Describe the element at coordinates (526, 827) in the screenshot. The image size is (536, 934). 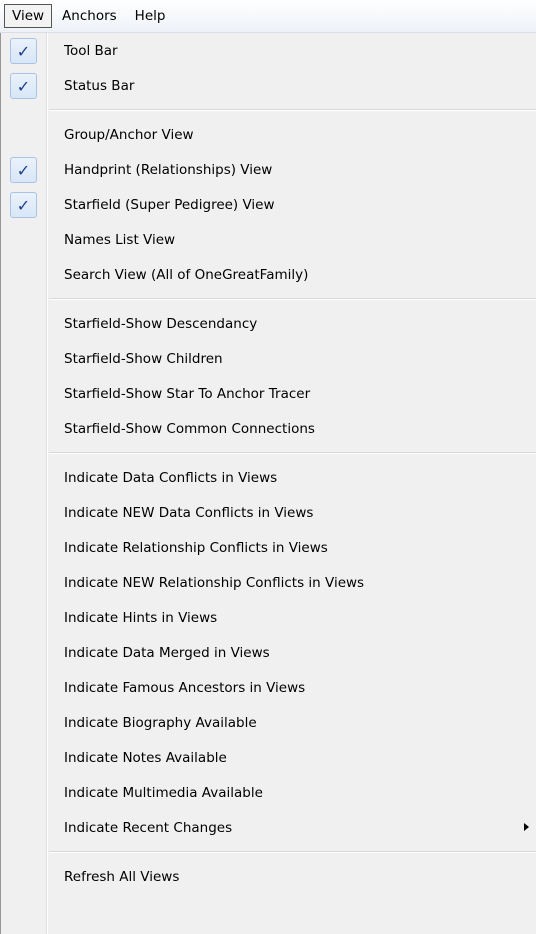
I see `submenu-arrow-icon` at that location.